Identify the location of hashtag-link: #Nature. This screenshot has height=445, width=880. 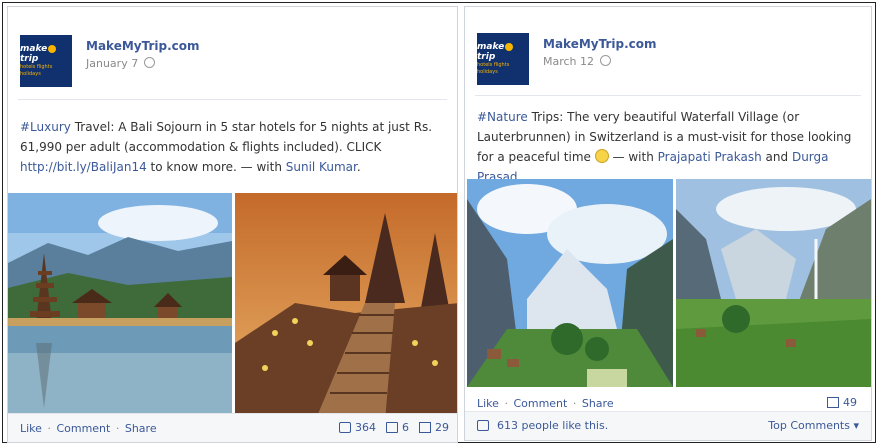
(502, 117).